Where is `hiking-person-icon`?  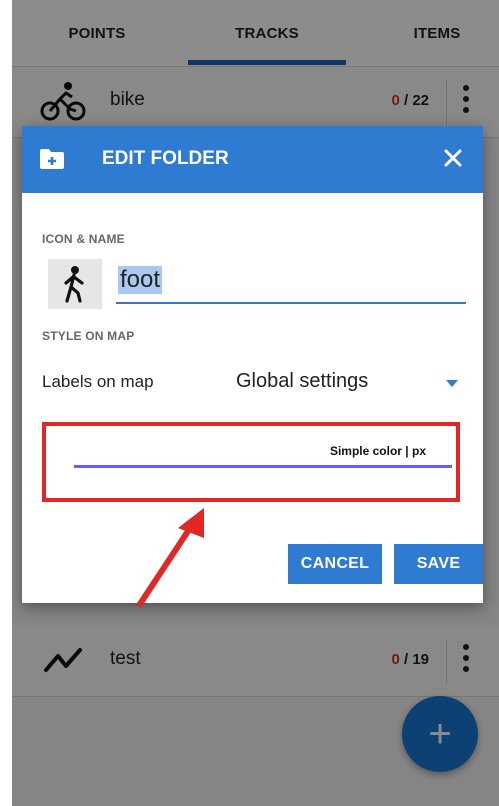 hiking-person-icon is located at coordinates (74, 284).